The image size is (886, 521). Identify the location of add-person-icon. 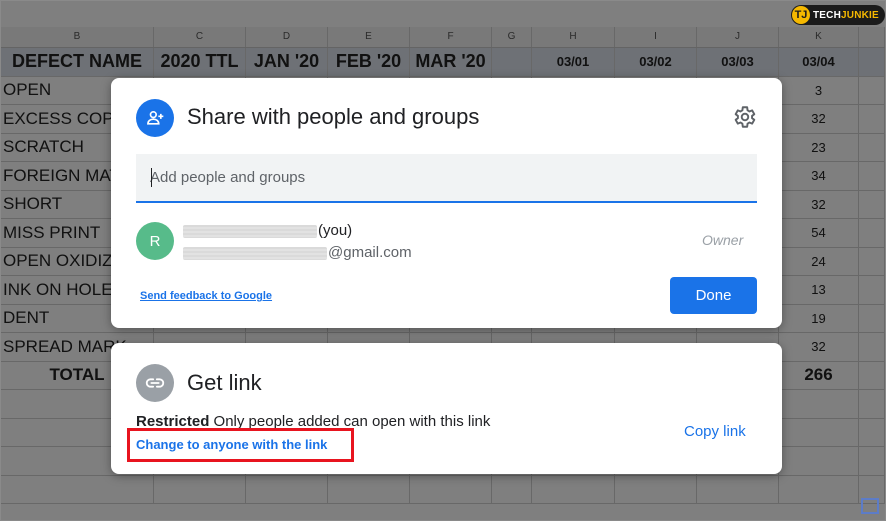
(155, 118).